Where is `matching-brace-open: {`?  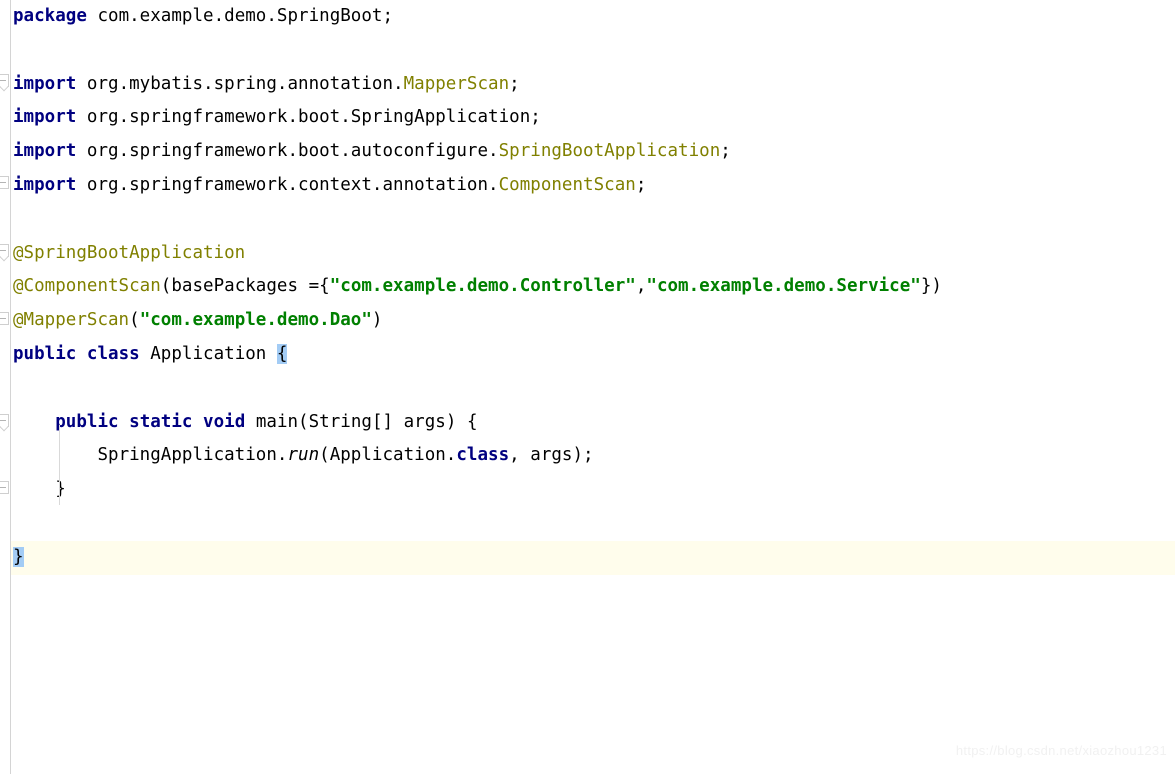 matching-brace-open: { is located at coordinates (282, 353).